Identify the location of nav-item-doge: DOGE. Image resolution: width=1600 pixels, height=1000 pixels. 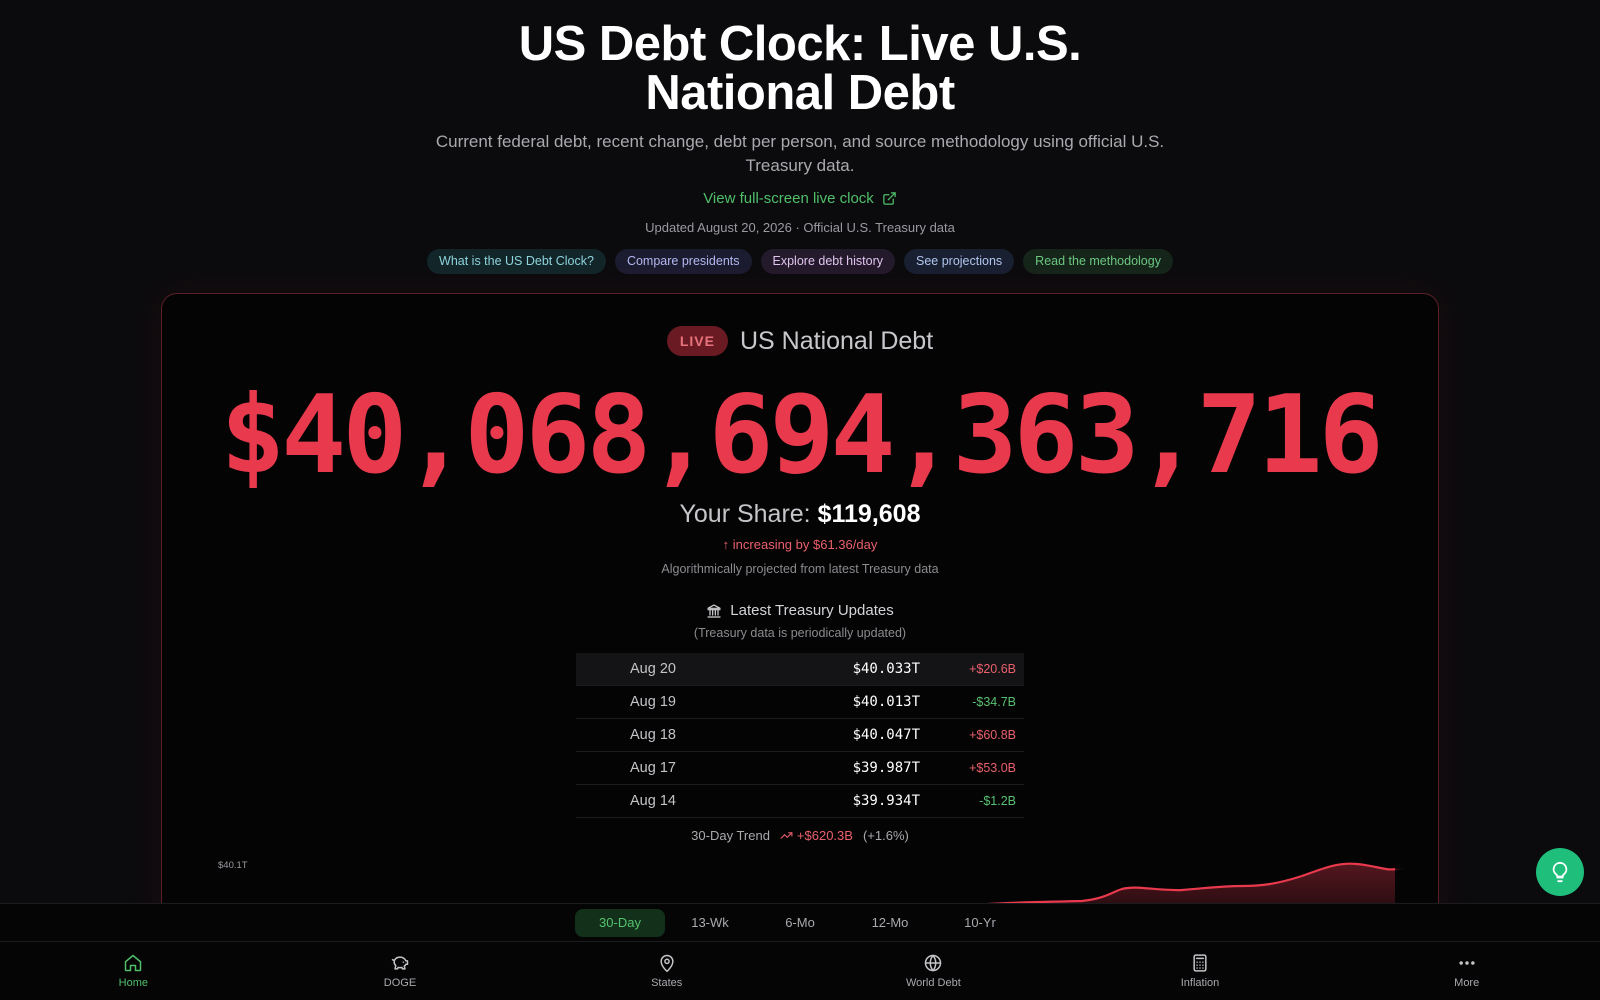
(400, 971).